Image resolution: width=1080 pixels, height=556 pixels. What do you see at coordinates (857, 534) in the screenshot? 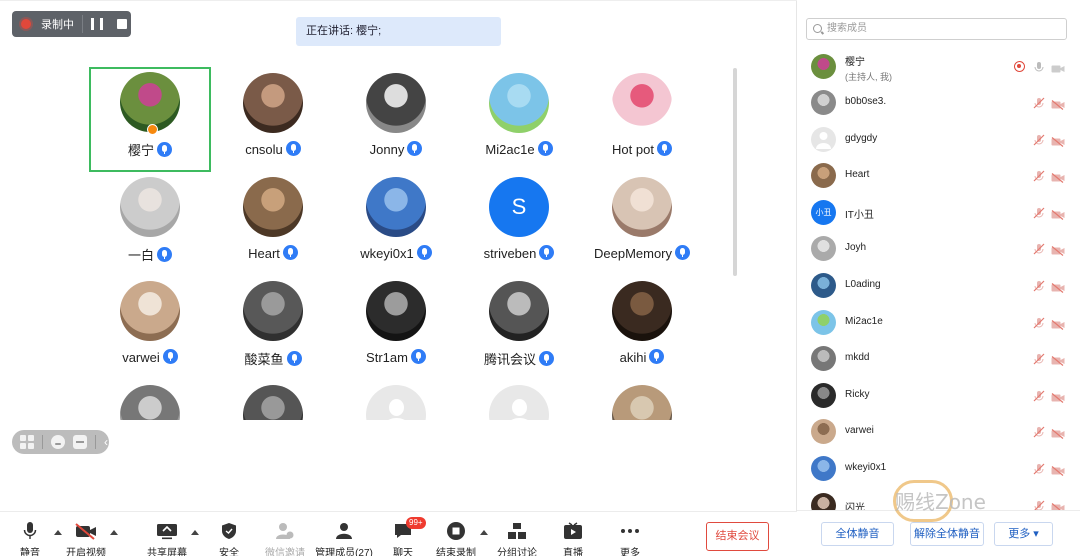
I see `mute-all-button: 全体静音` at bounding box center [857, 534].